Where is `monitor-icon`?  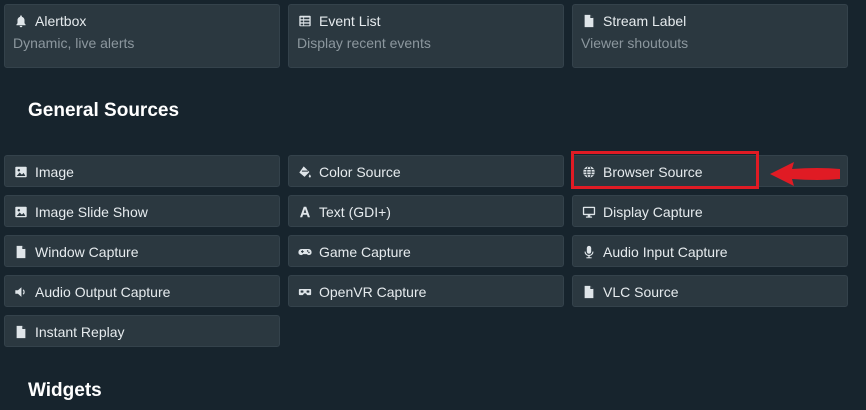
monitor-icon is located at coordinates (589, 212).